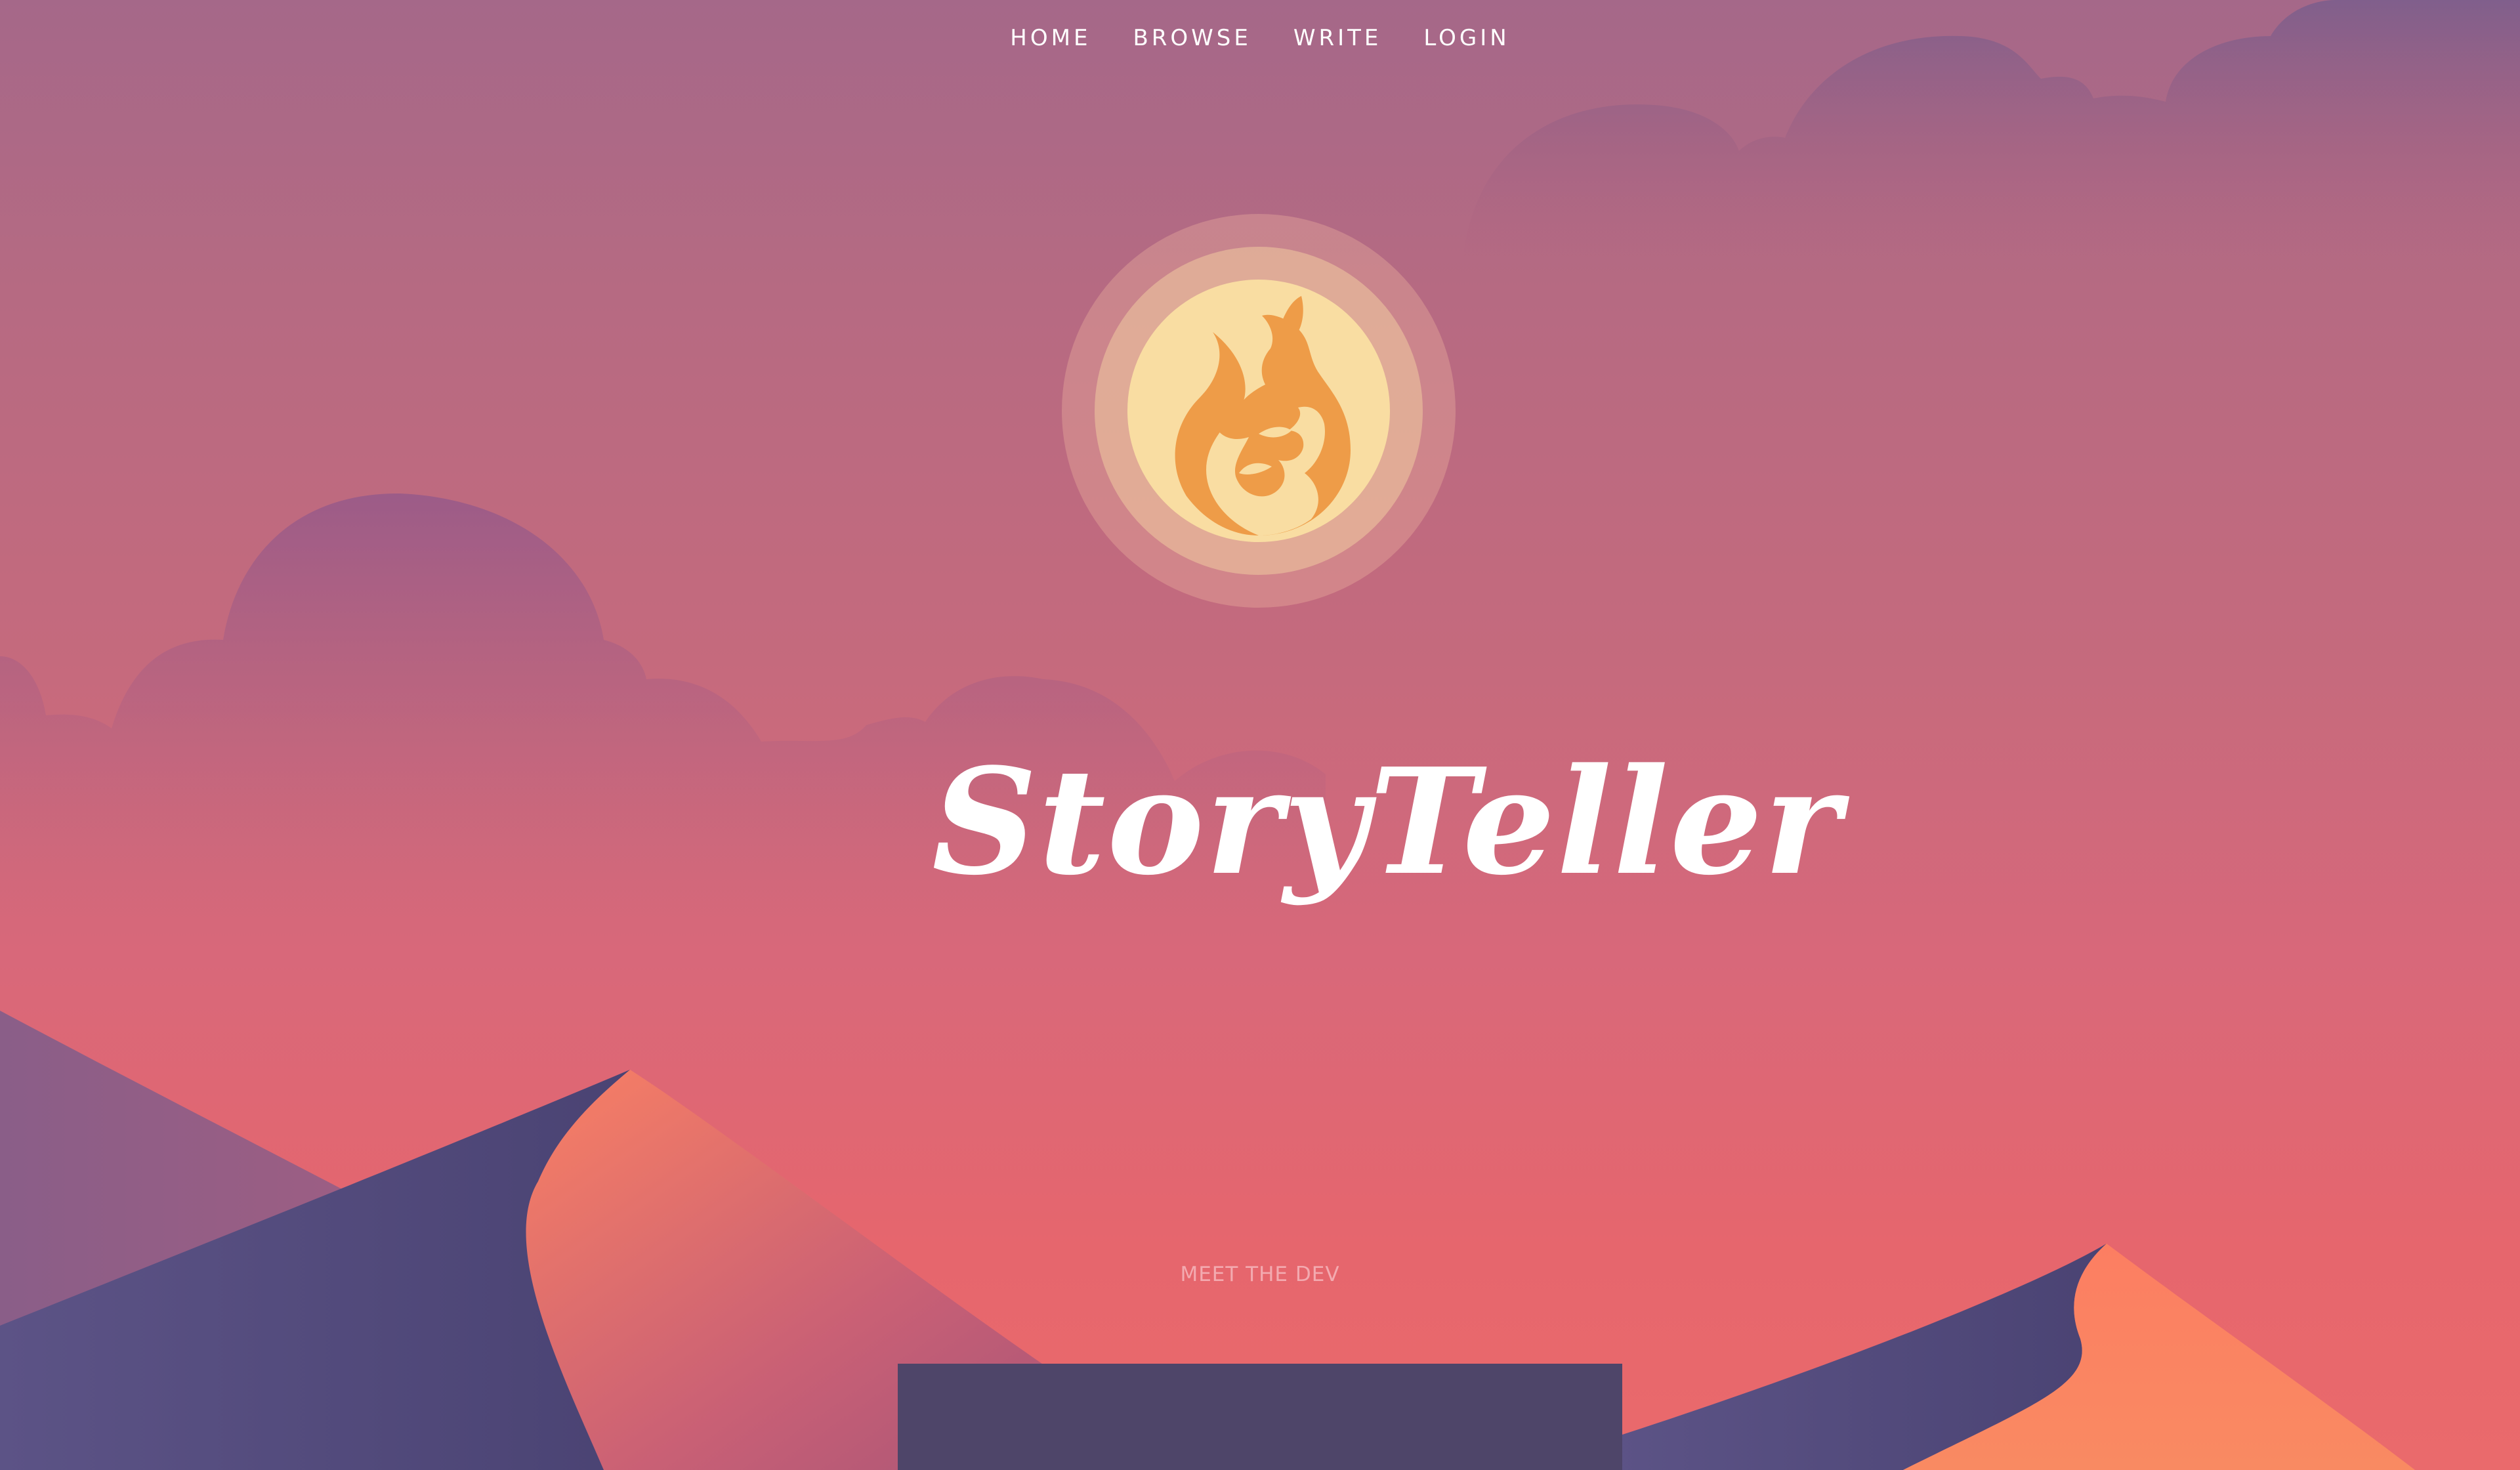  I want to click on nav-write-link: WRITE, so click(1338, 38).